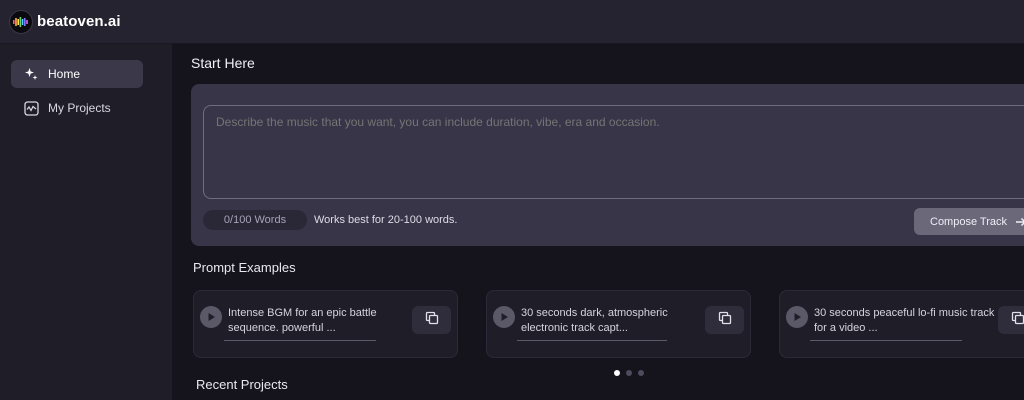  Describe the element at coordinates (21, 21) in the screenshot. I see `logo-icon` at that location.